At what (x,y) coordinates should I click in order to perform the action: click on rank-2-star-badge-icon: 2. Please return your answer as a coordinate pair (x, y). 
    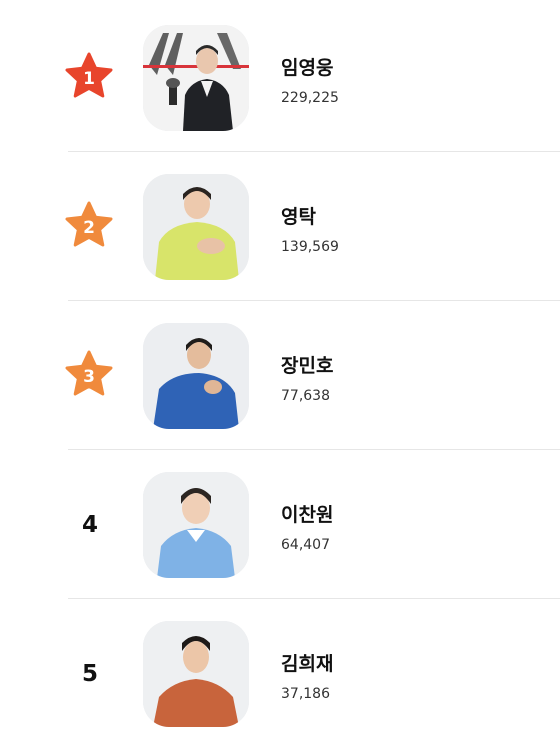
    Looking at the image, I should click on (89, 226).